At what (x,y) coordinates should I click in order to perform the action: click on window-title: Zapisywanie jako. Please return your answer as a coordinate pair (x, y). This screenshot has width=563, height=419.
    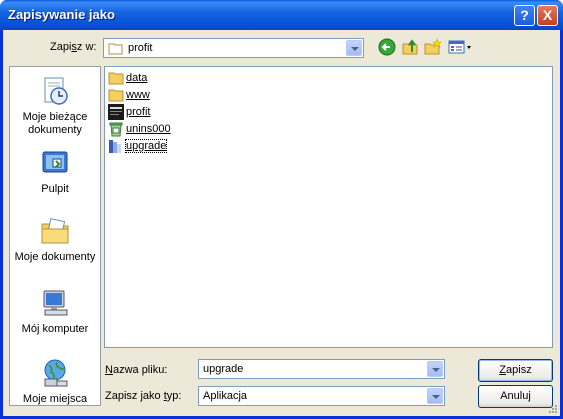
    Looking at the image, I should click on (61, 14).